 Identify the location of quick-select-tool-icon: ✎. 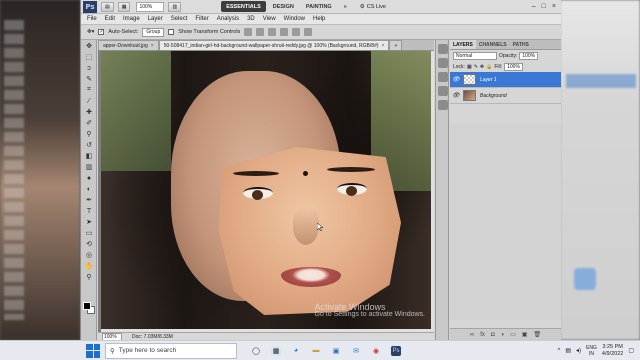
(89, 79).